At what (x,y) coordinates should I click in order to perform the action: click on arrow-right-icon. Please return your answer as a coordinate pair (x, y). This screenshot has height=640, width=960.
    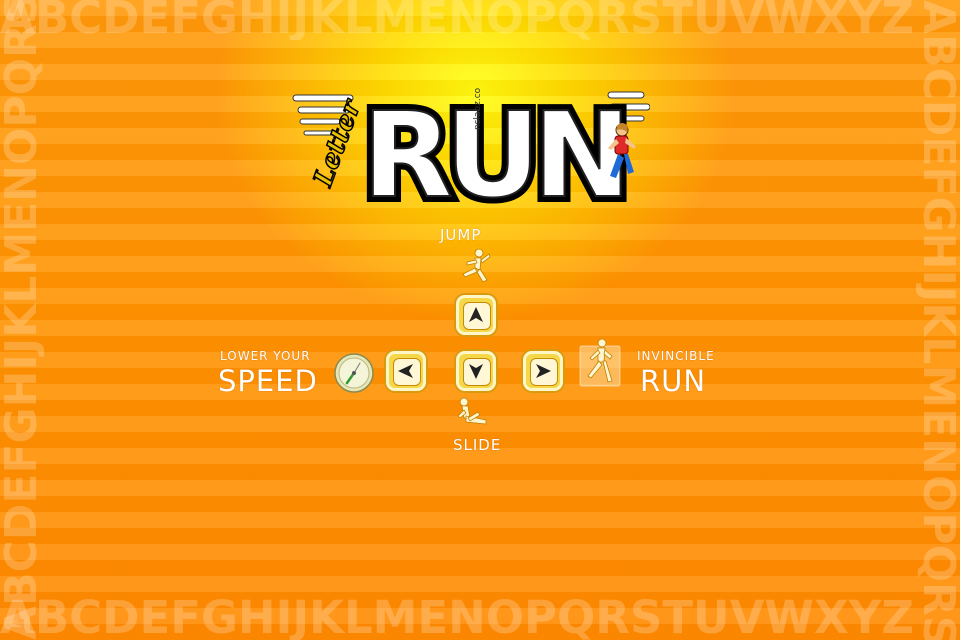
    Looking at the image, I should click on (543, 371).